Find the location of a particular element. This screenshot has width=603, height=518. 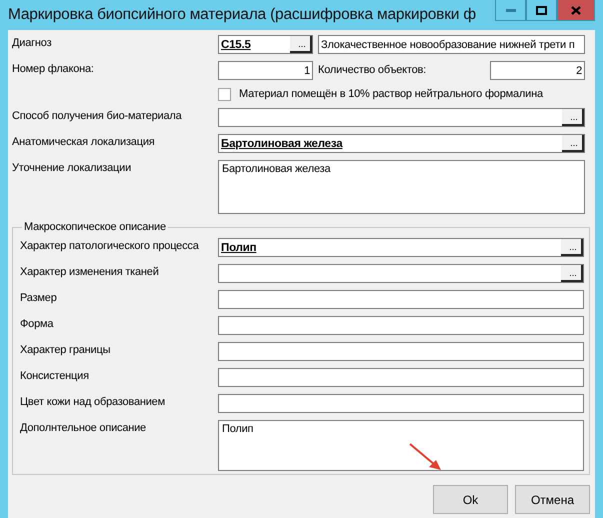

checkbox-label: Материал помещён в 10% раствор нейтрального формалина is located at coordinates (391, 94).